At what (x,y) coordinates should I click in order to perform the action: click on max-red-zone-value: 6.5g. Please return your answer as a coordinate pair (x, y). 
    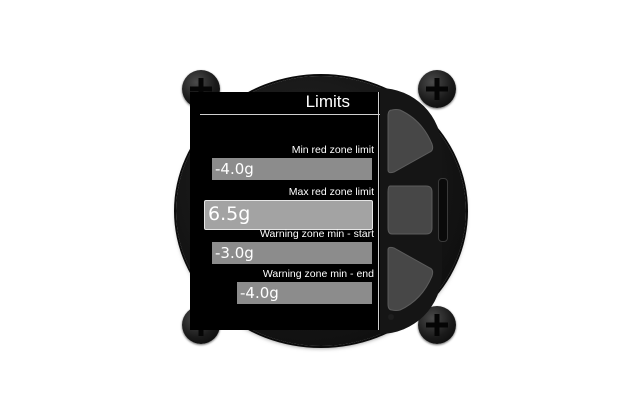
    Looking at the image, I should click on (288, 215).